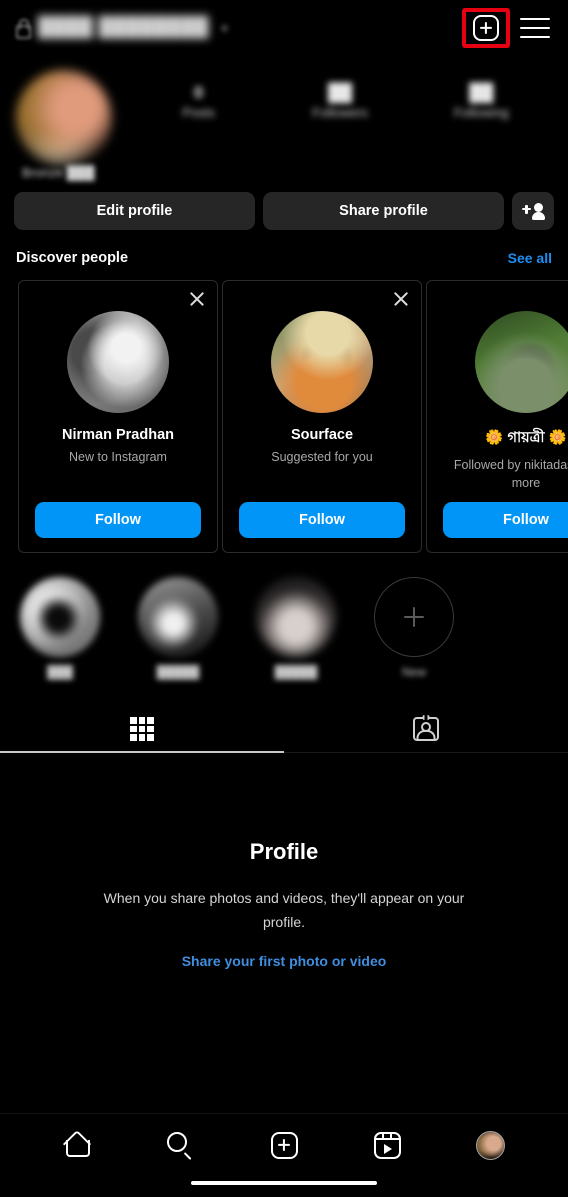 The image size is (568, 1197). I want to click on discover-card-subtitle: New to Instagram, so click(118, 457).